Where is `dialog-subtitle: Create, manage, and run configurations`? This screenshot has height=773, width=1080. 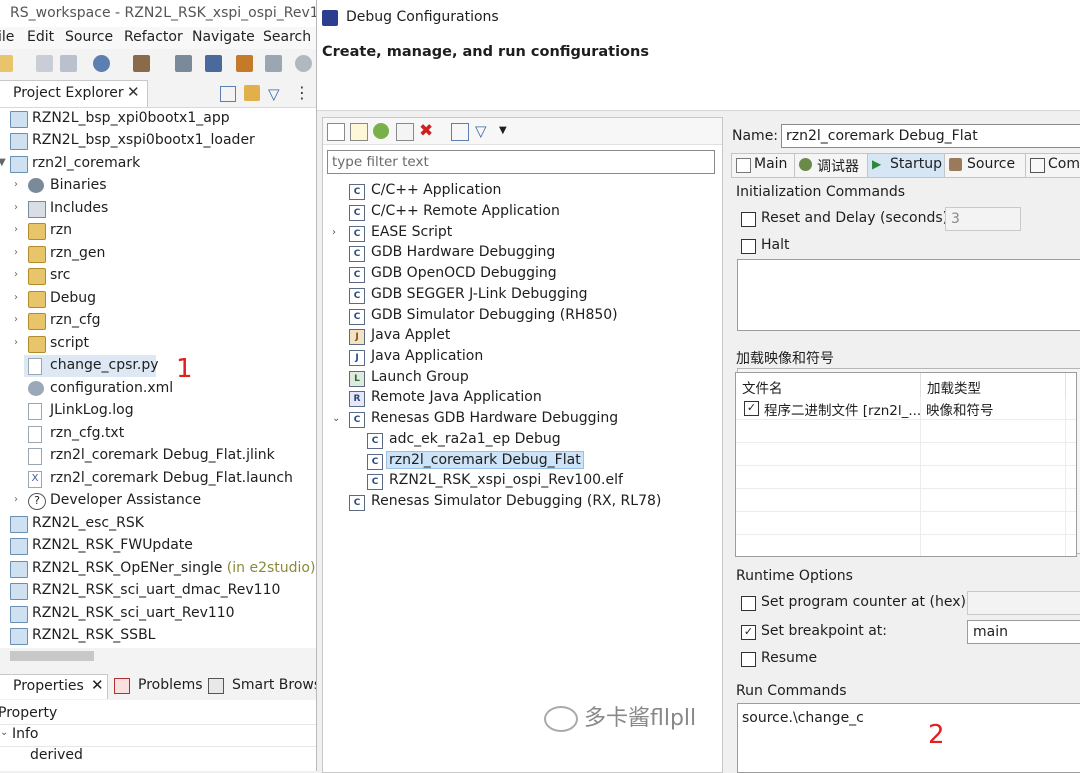 dialog-subtitle: Create, manage, and run configurations is located at coordinates (485, 52).